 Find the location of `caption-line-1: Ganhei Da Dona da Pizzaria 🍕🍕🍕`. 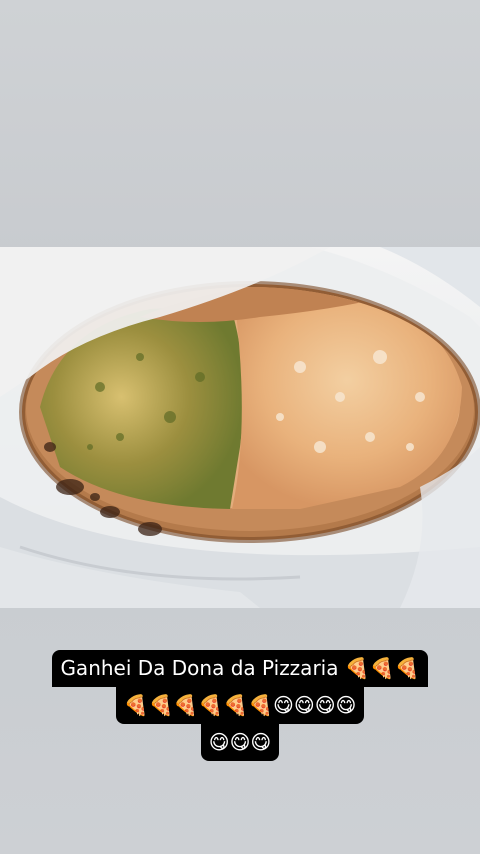

caption-line-1: Ganhei Da Dona da Pizzaria 🍕🍕🍕 is located at coordinates (240, 668).